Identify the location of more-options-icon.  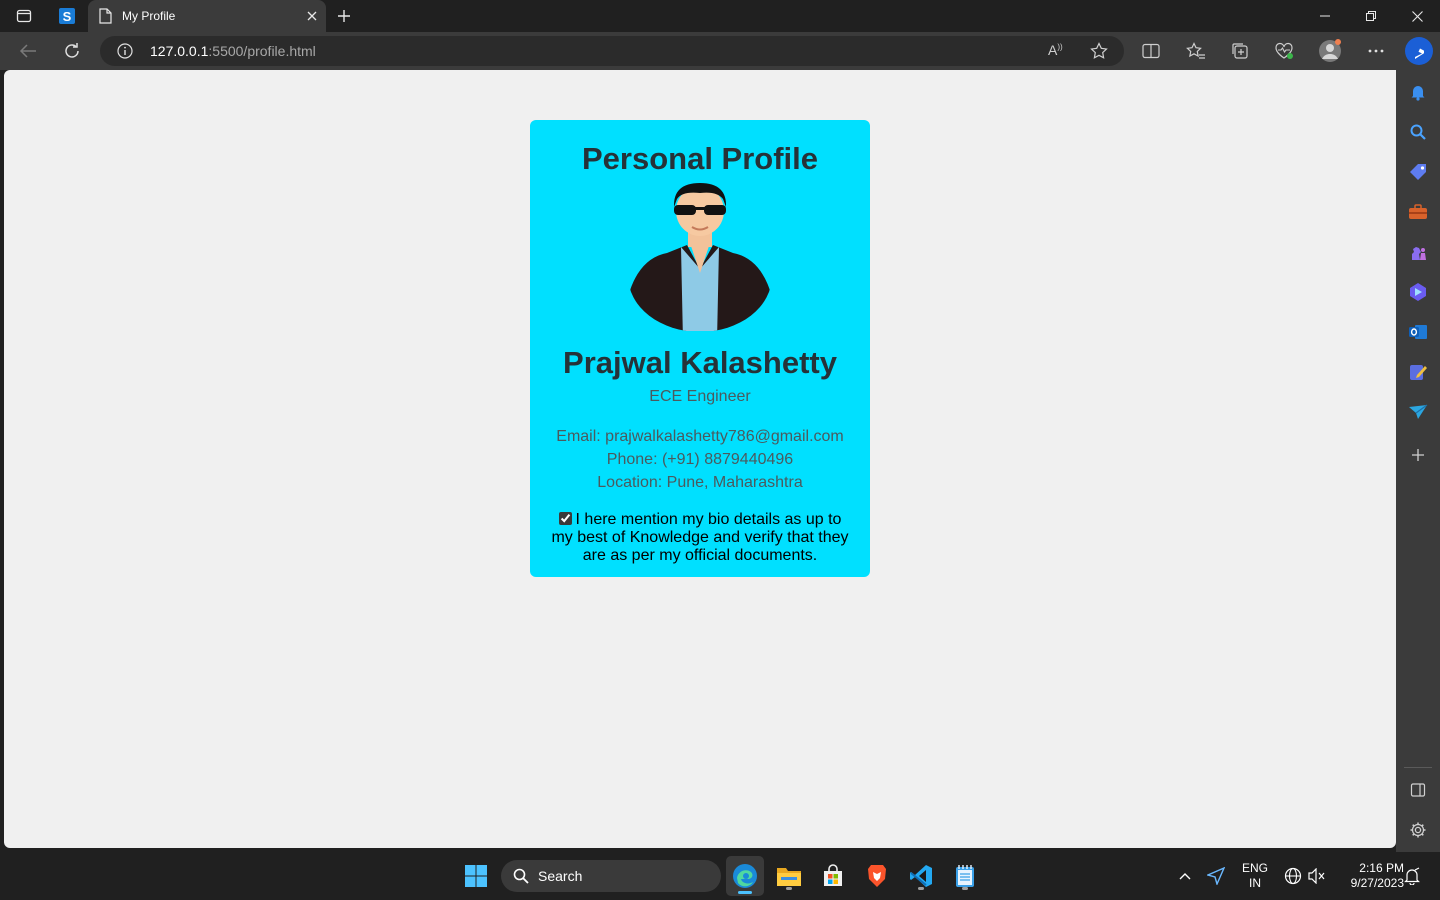
(1376, 51).